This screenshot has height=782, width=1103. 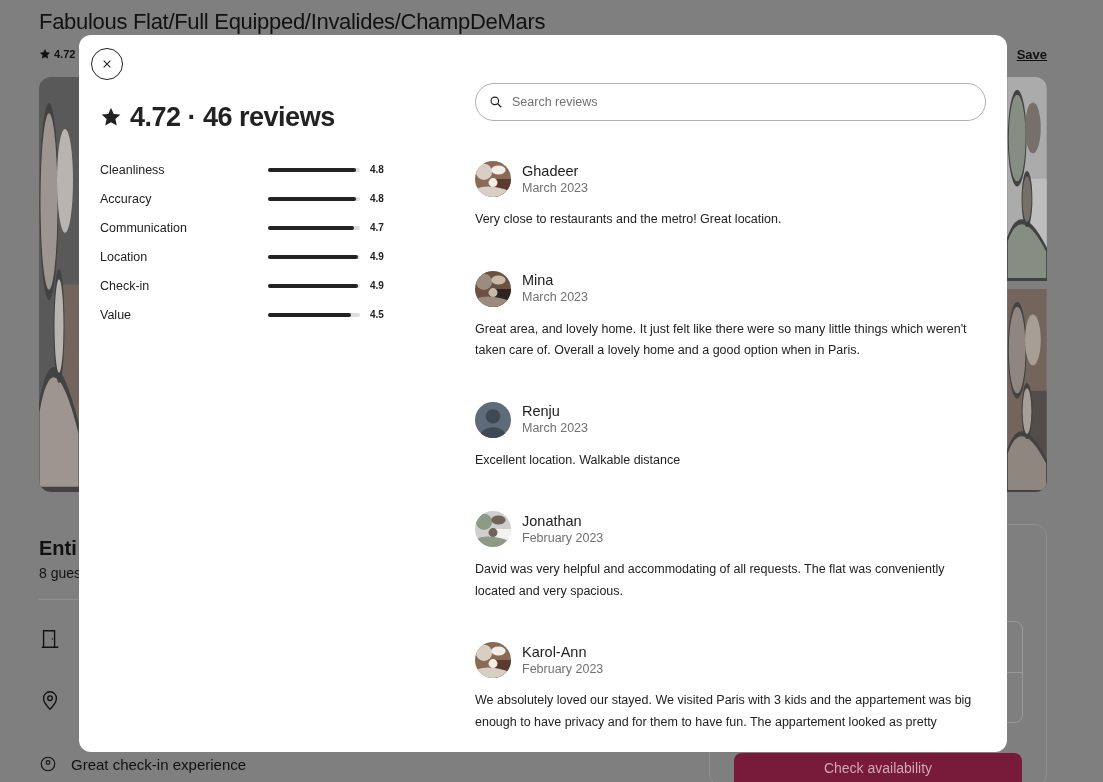 I want to click on rating-text: 4.72, so click(x=65, y=54).